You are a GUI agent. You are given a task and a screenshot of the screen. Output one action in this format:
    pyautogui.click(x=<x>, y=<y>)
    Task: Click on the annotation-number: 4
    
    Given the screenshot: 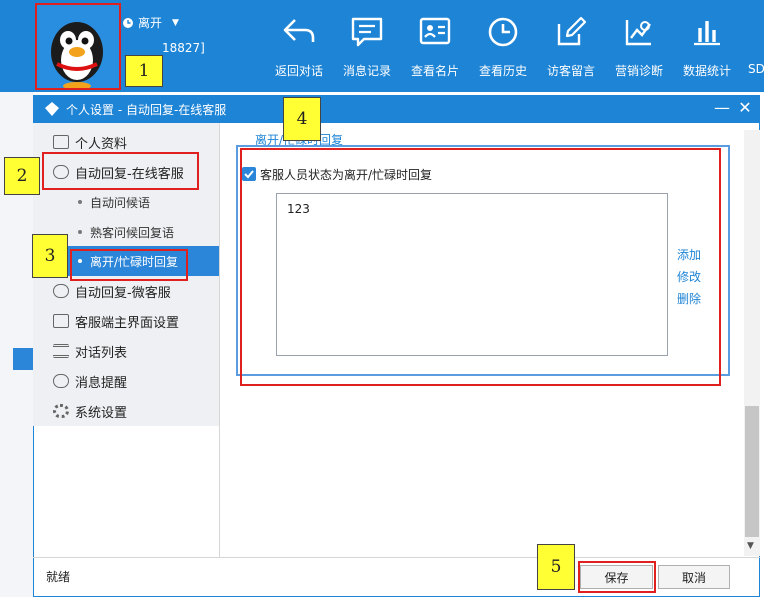 What is the action you would take?
    pyautogui.click(x=302, y=119)
    